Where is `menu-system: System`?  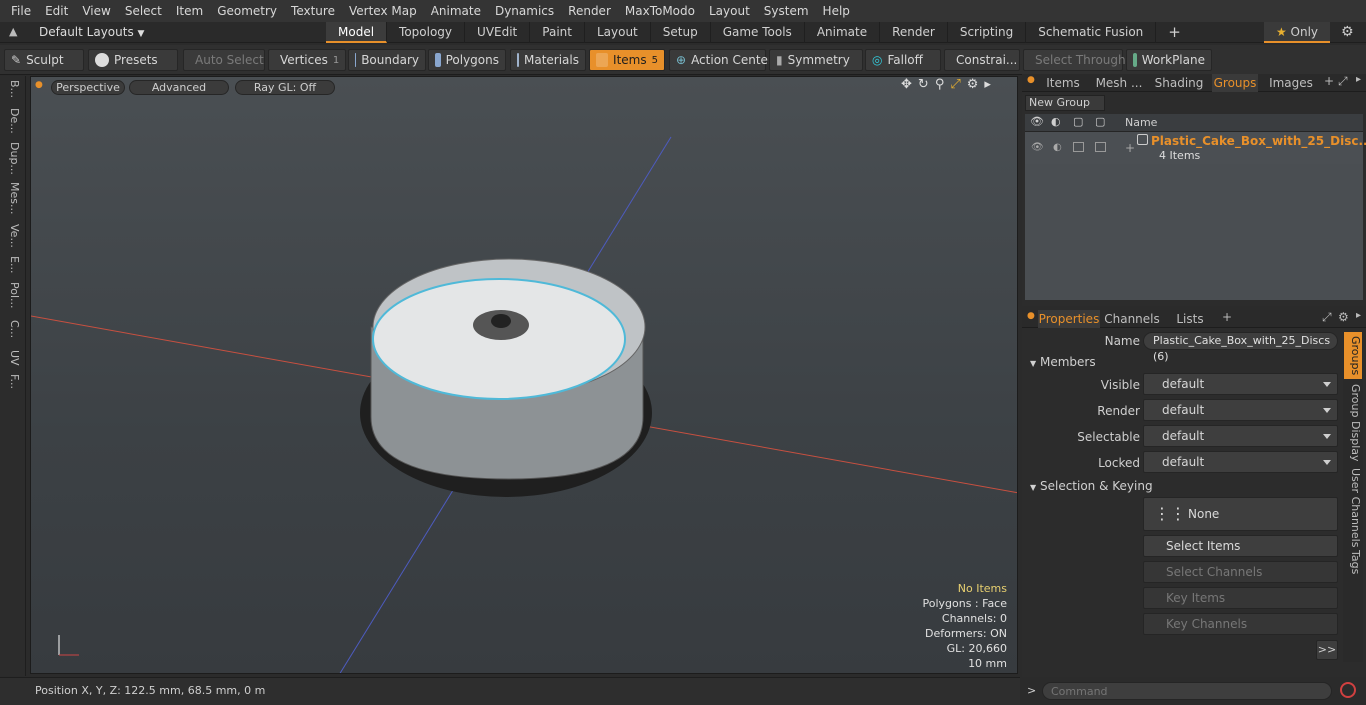 menu-system: System is located at coordinates (786, 11).